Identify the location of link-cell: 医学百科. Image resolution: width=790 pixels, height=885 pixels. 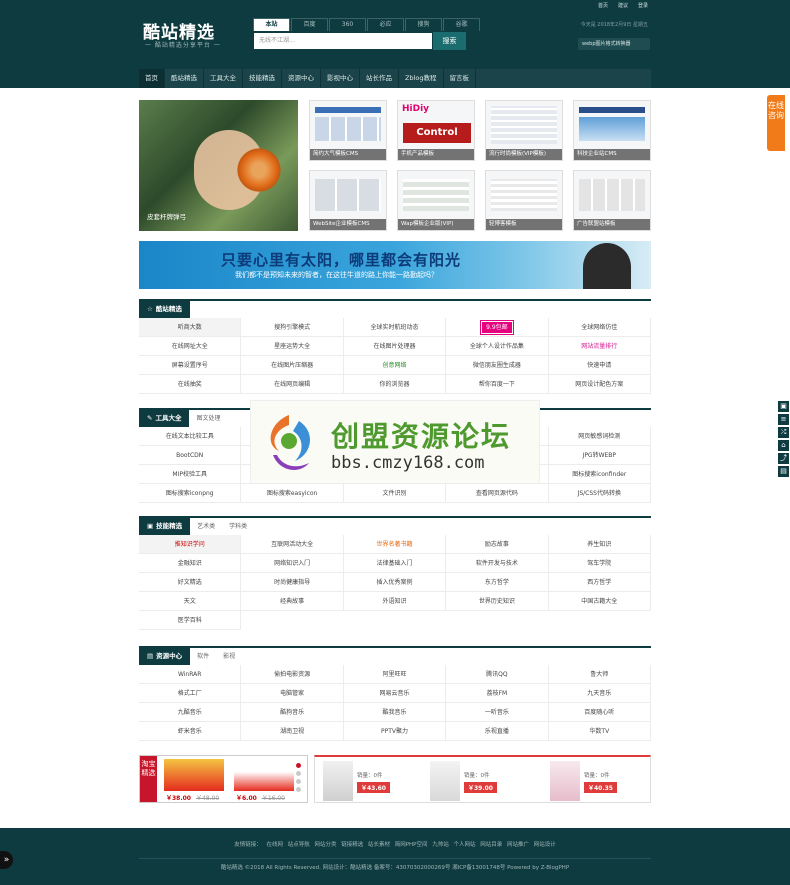
(190, 620).